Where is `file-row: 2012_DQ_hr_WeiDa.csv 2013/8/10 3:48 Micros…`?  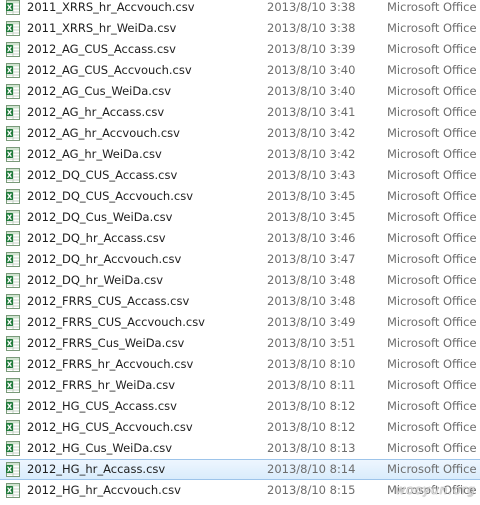 file-row: 2012_DQ_hr_WeiDa.csv 2013/8/10 3:48 Micros… is located at coordinates (240, 280).